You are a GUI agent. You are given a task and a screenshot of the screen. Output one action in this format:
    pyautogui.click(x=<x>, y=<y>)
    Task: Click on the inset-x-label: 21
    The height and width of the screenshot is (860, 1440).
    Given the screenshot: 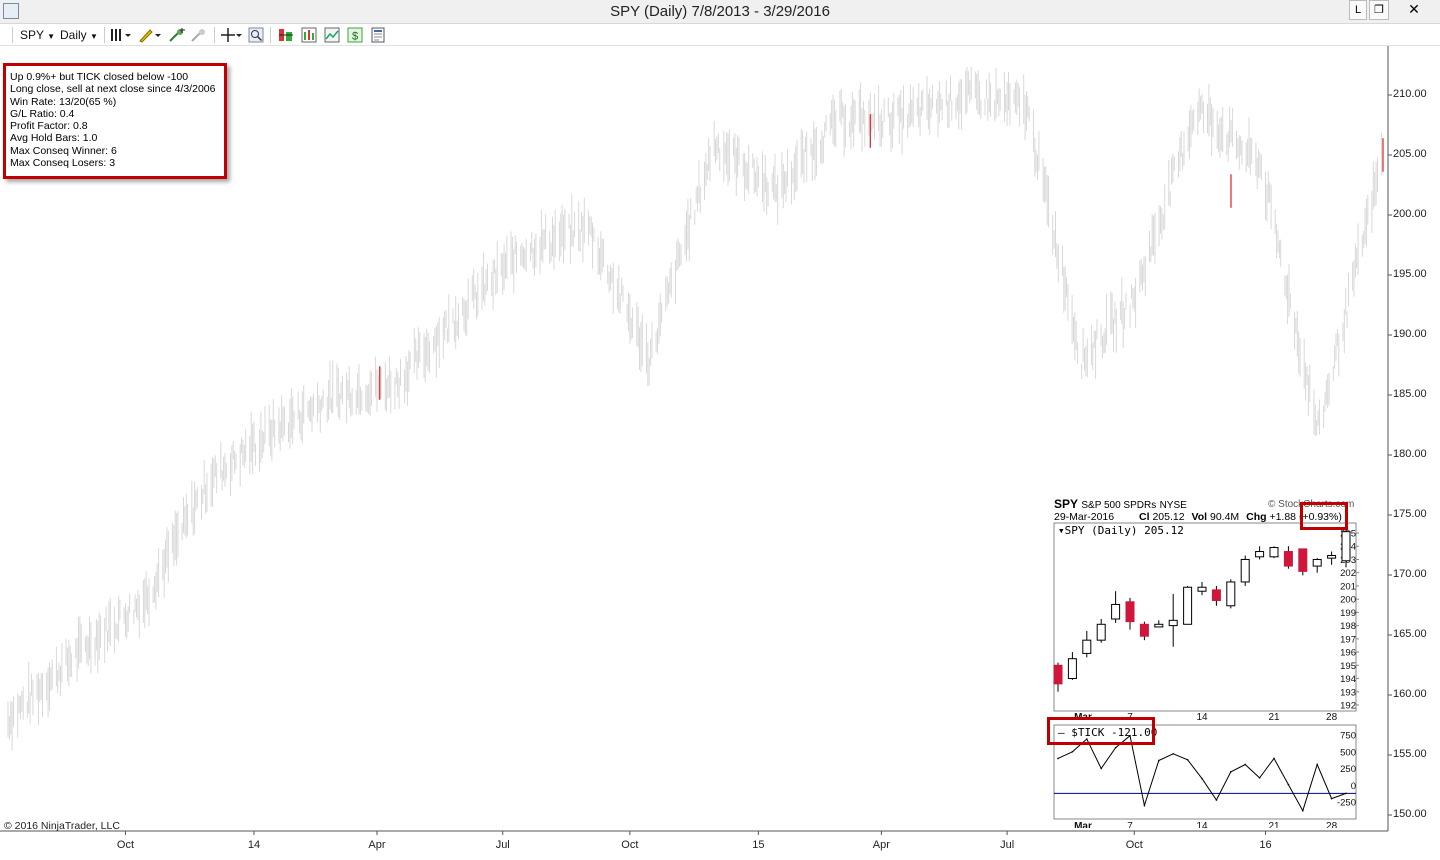 What is the action you would take?
    pyautogui.click(x=1274, y=717)
    